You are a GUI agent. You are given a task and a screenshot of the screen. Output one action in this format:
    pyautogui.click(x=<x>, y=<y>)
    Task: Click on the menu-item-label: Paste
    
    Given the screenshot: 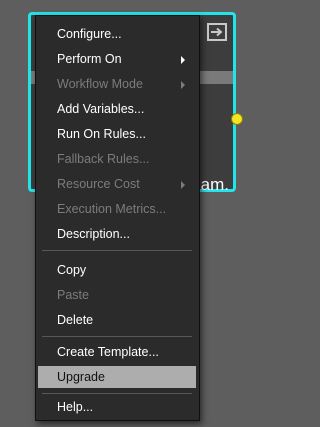 What is the action you would take?
    pyautogui.click(x=73, y=295)
    